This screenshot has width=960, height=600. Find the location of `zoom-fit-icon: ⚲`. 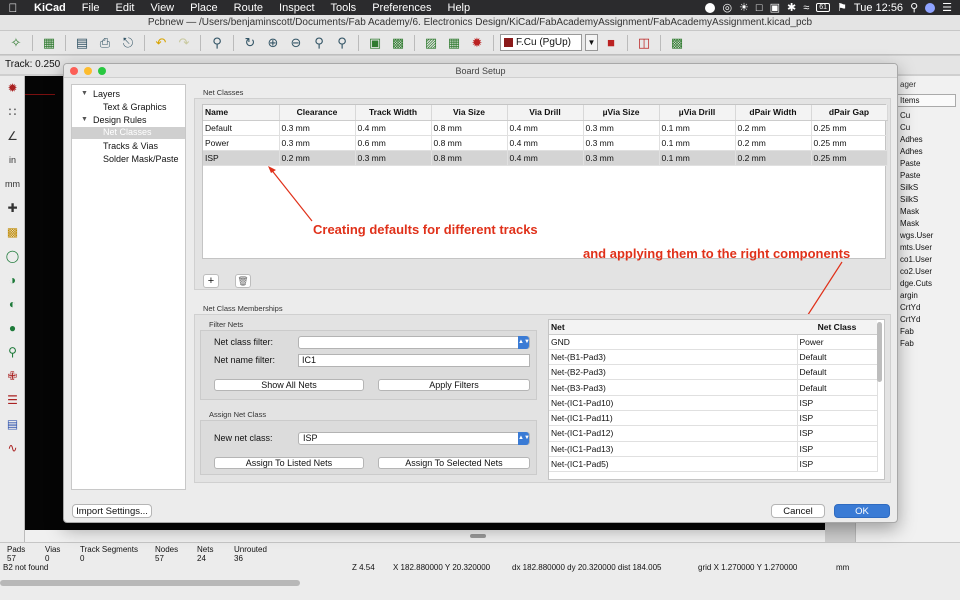

zoom-fit-icon: ⚲ is located at coordinates (319, 43).